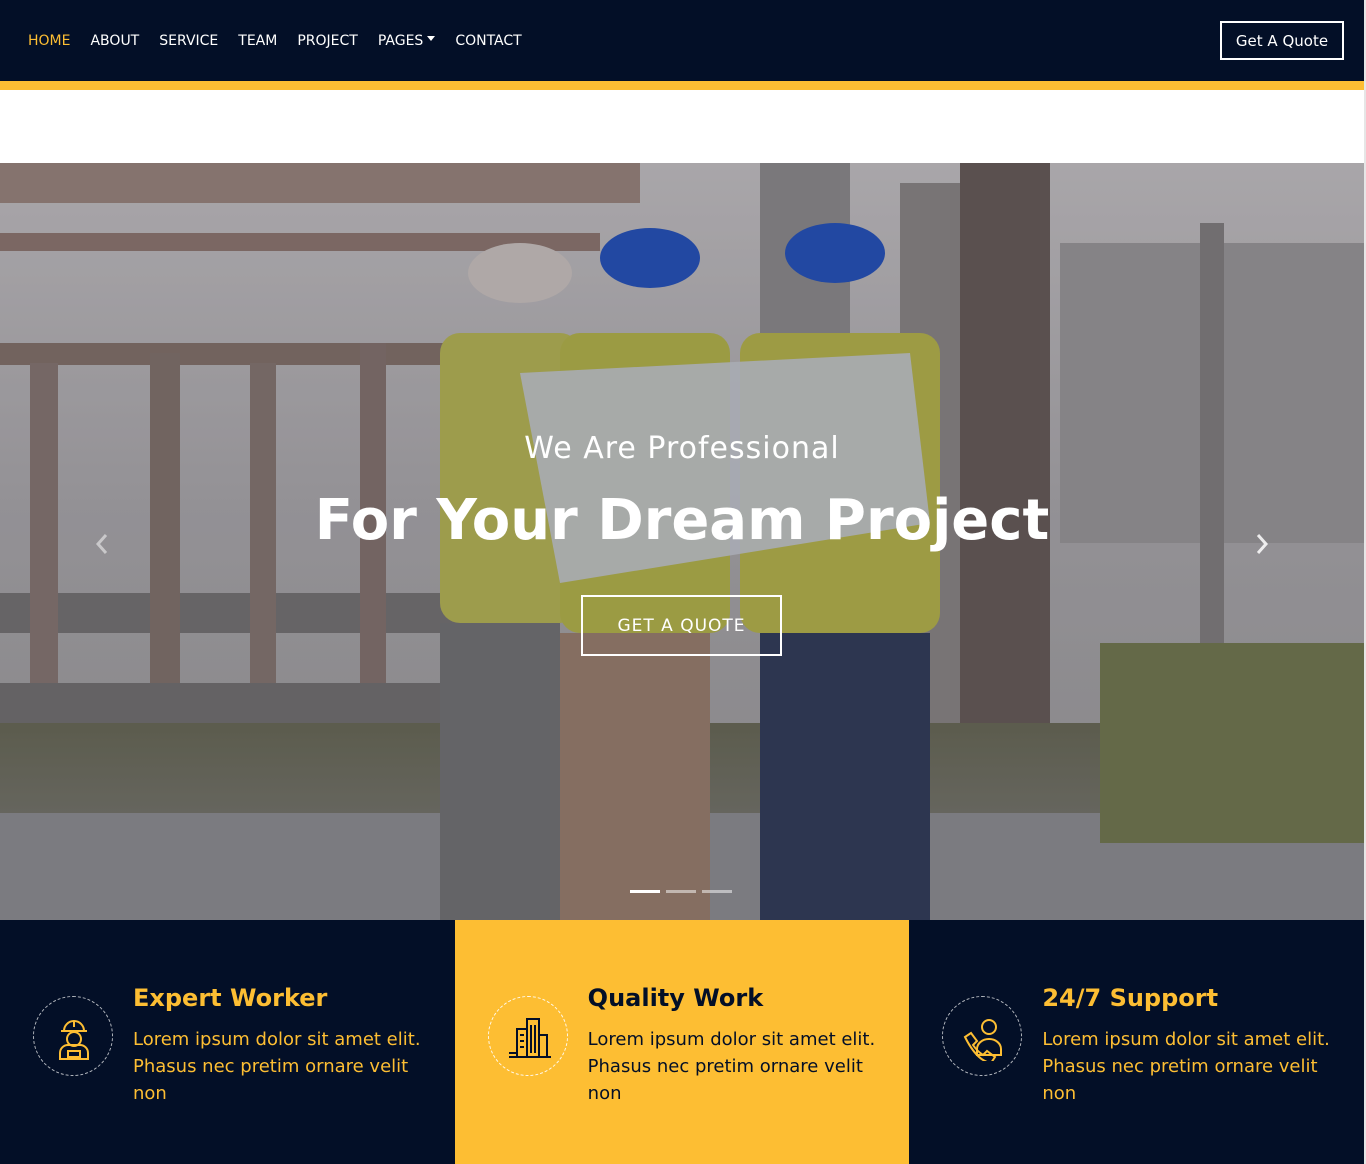  I want to click on hero-subtitle: We Are Professional, so click(682, 448).